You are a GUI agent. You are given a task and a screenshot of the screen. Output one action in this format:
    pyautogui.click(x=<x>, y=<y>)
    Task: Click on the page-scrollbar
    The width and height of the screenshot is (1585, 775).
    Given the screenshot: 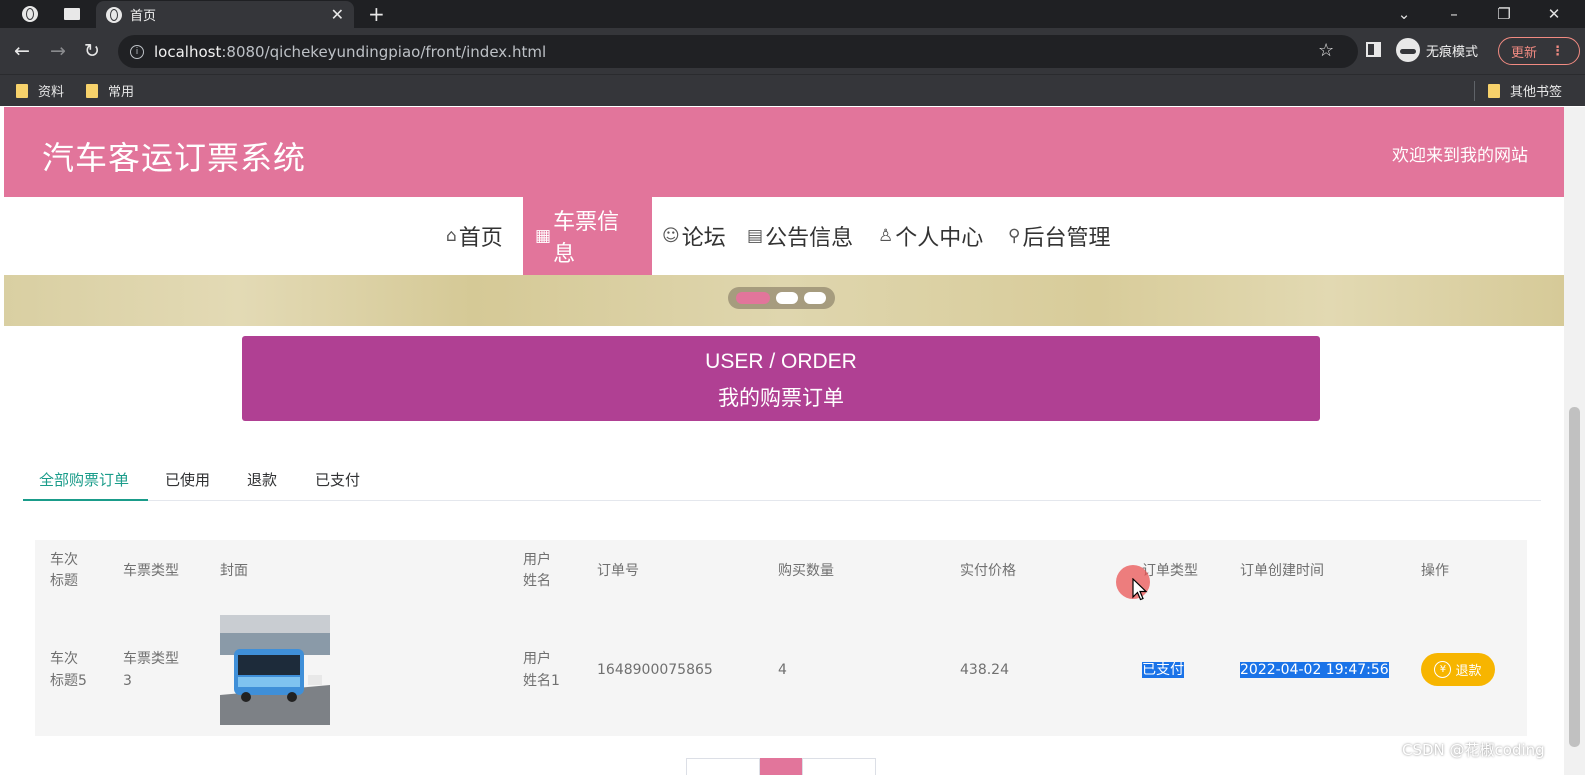 What is the action you would take?
    pyautogui.click(x=1574, y=441)
    